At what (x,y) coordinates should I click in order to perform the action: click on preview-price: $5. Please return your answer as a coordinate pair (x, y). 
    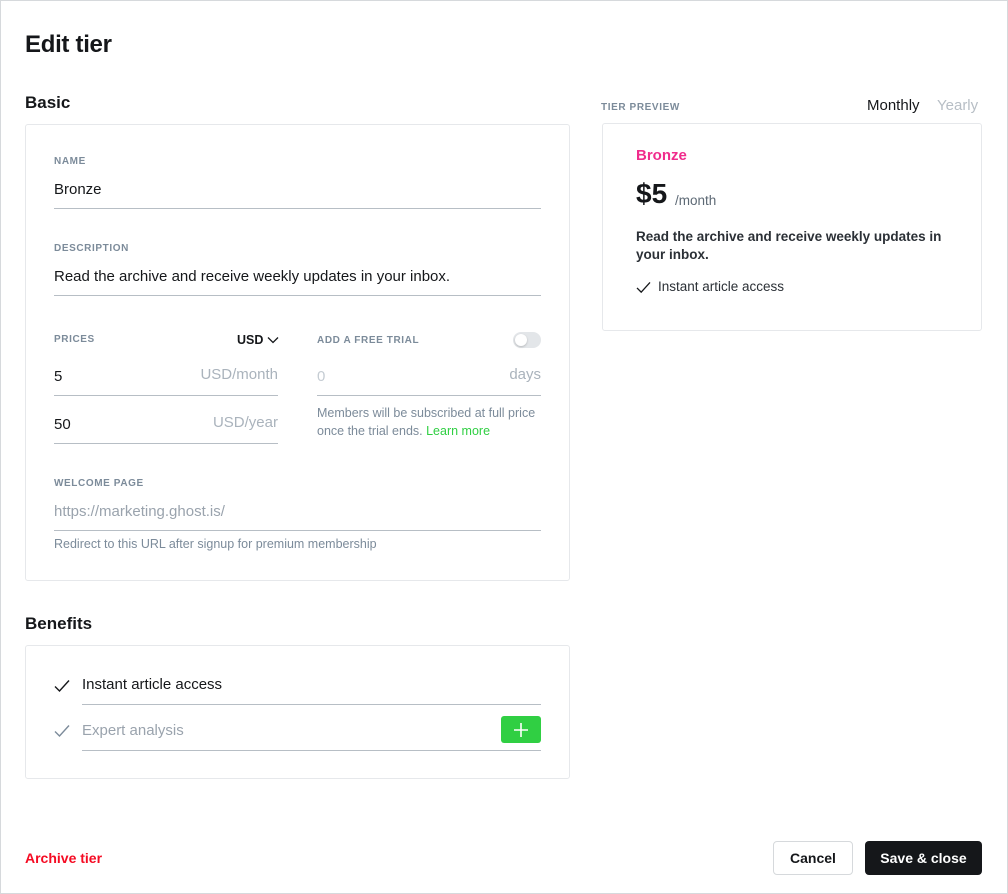
    Looking at the image, I should click on (652, 193).